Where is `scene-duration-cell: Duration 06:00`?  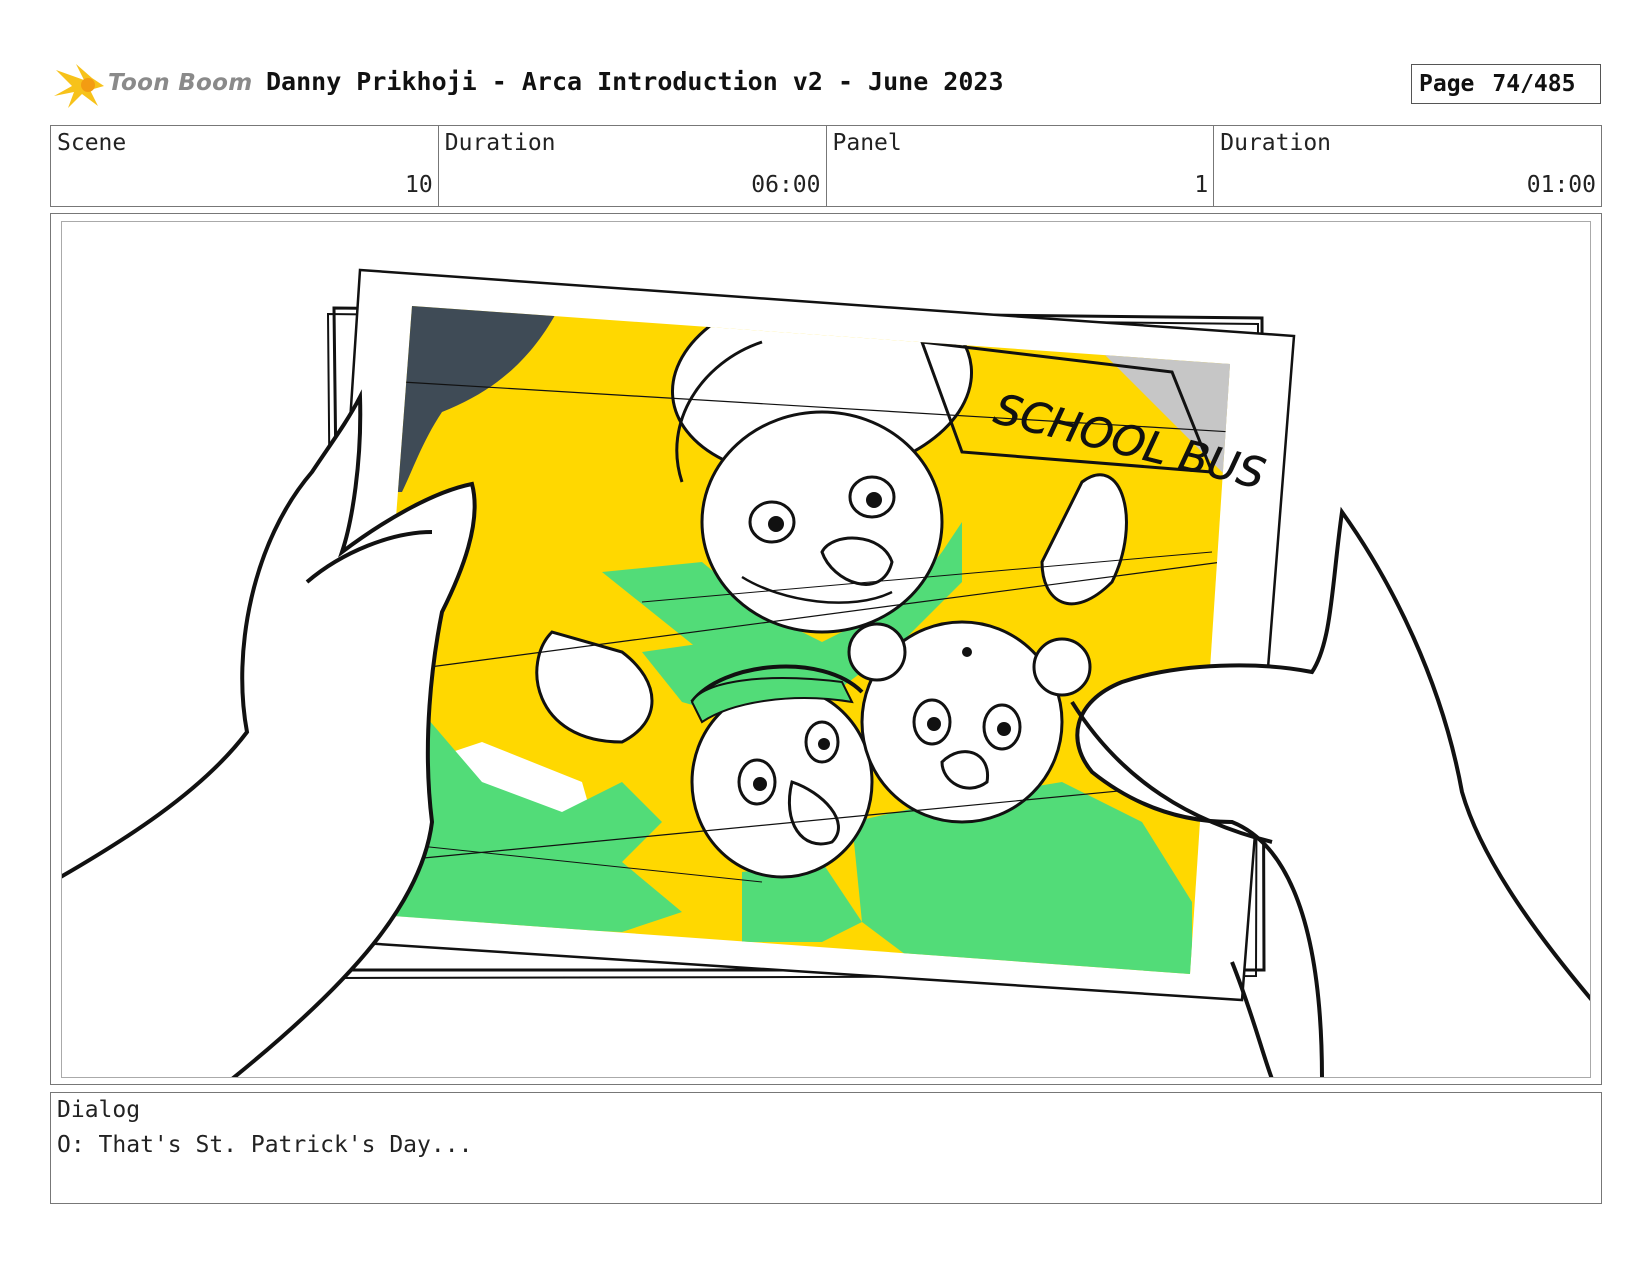 scene-duration-cell: Duration 06:00 is located at coordinates (633, 166).